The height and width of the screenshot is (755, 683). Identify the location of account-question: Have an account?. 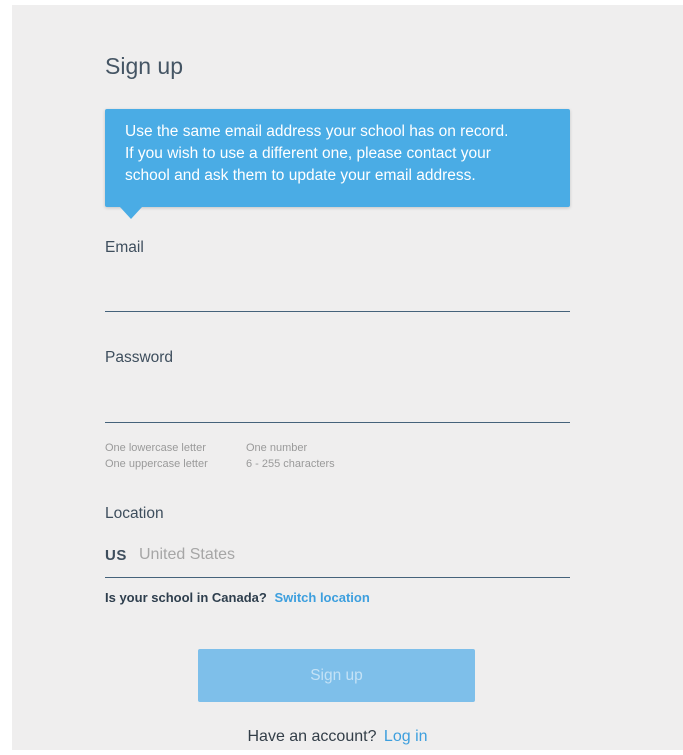
(312, 736).